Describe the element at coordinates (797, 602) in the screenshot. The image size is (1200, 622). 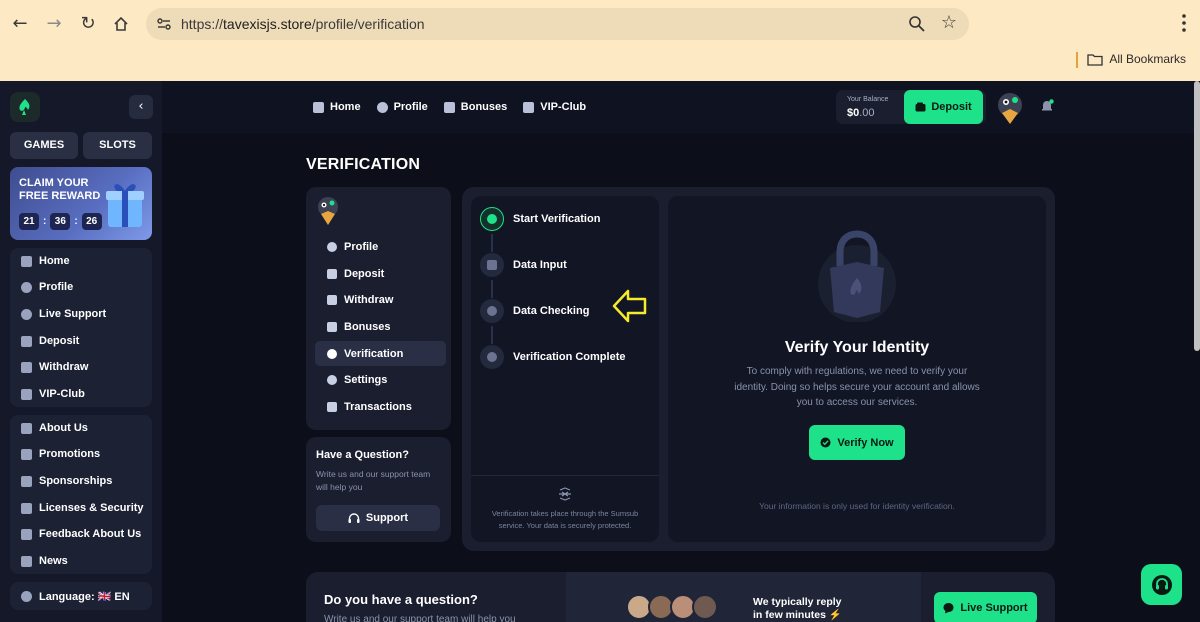
I see `reply-line-1: We typically reply` at that location.